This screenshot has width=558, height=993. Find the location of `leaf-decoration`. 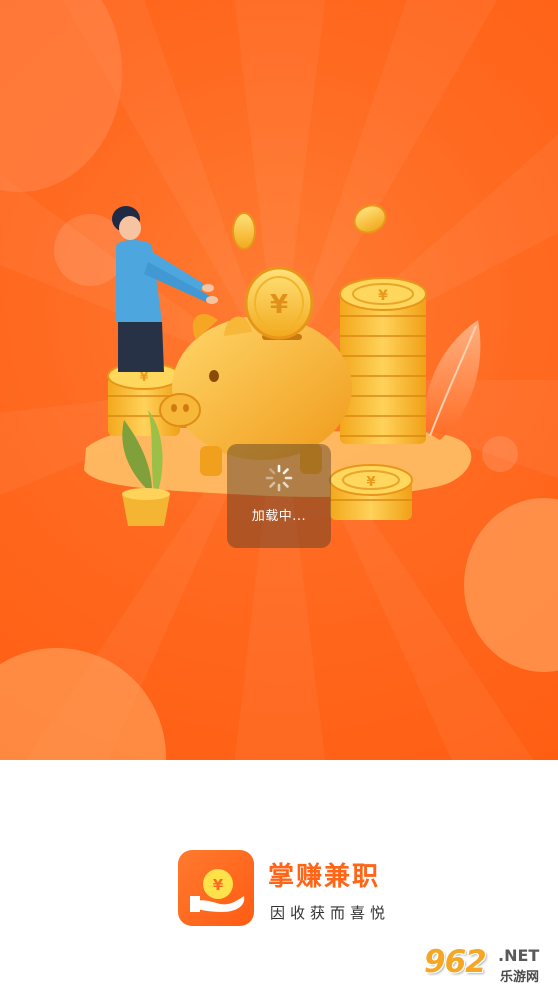

leaf-decoration is located at coordinates (452, 380).